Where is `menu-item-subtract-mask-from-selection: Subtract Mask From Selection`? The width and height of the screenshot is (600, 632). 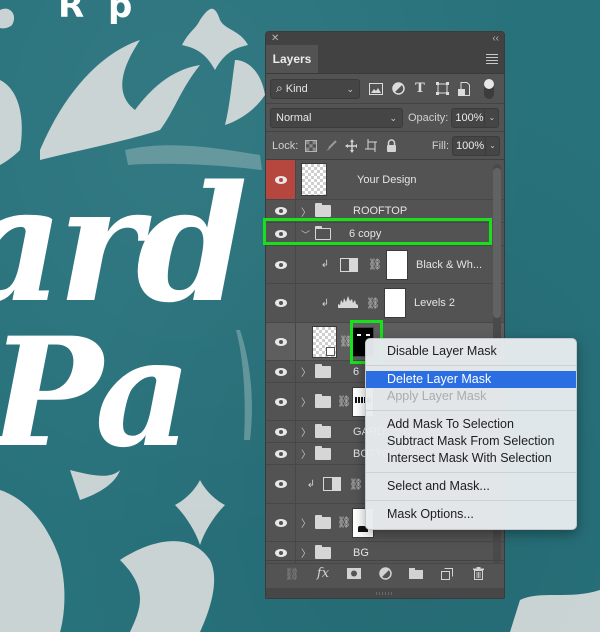
menu-item-subtract-mask-from-selection: Subtract Mask From Selection is located at coordinates (471, 441).